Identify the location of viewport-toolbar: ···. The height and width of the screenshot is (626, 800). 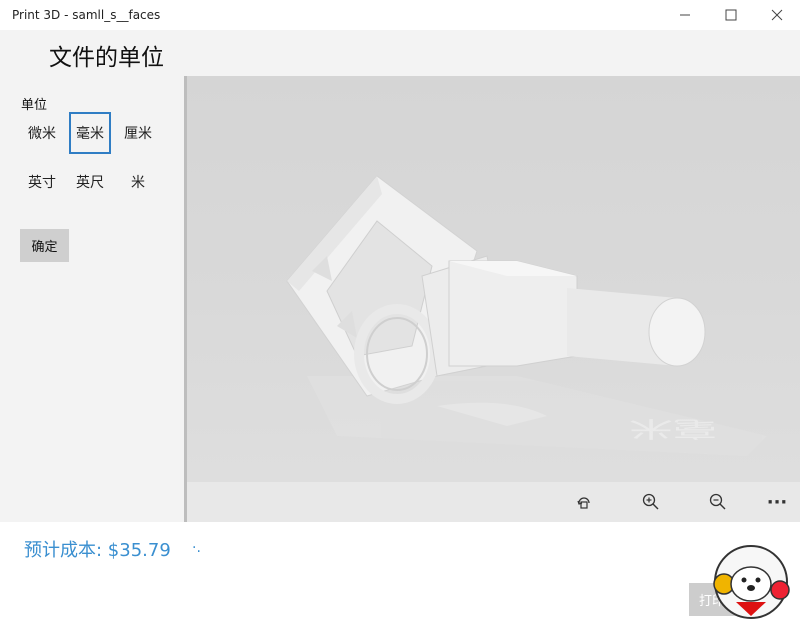
(493, 502).